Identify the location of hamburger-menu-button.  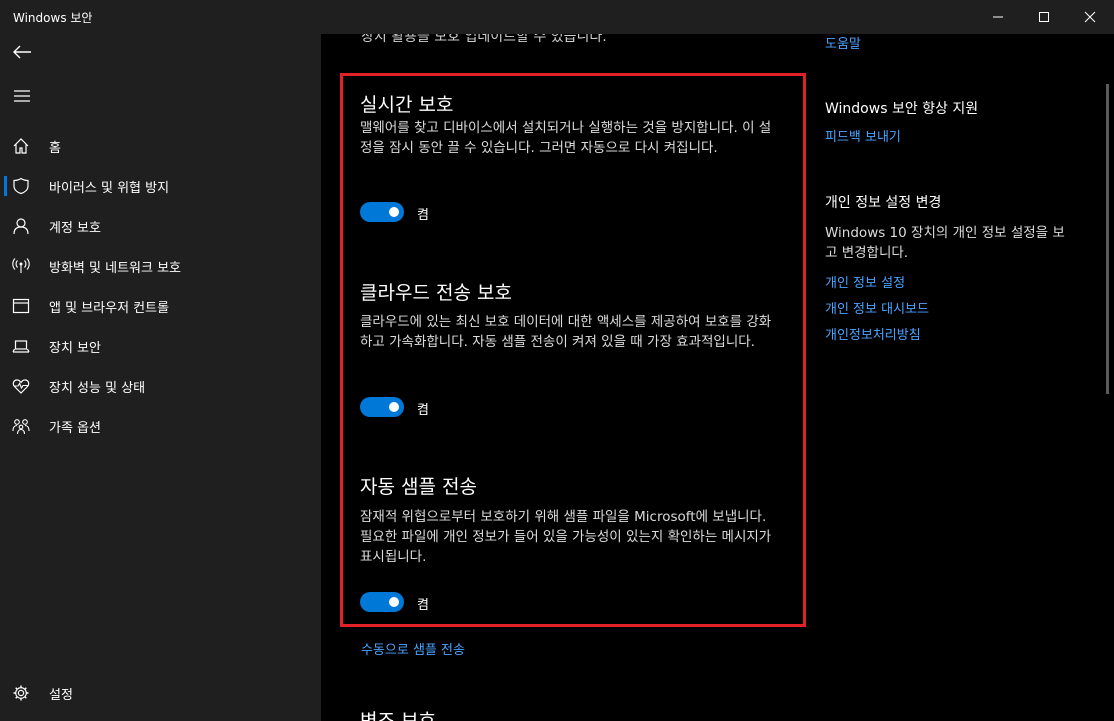
(22, 96).